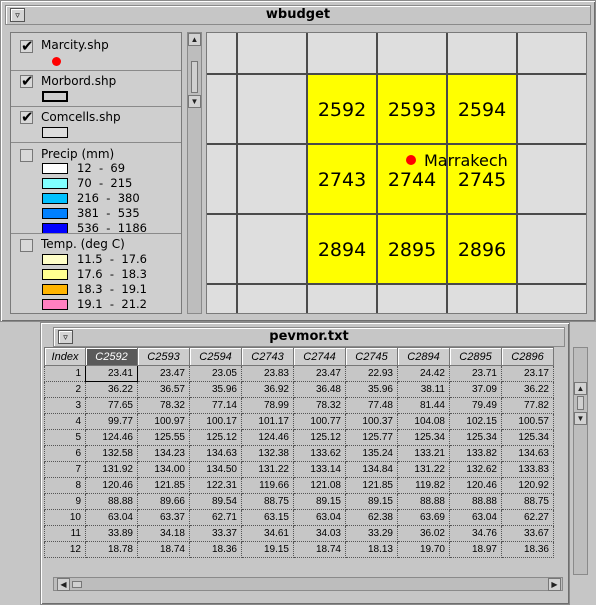 The height and width of the screenshot is (605, 596). I want to click on table-cell: 36.02, so click(423, 533).